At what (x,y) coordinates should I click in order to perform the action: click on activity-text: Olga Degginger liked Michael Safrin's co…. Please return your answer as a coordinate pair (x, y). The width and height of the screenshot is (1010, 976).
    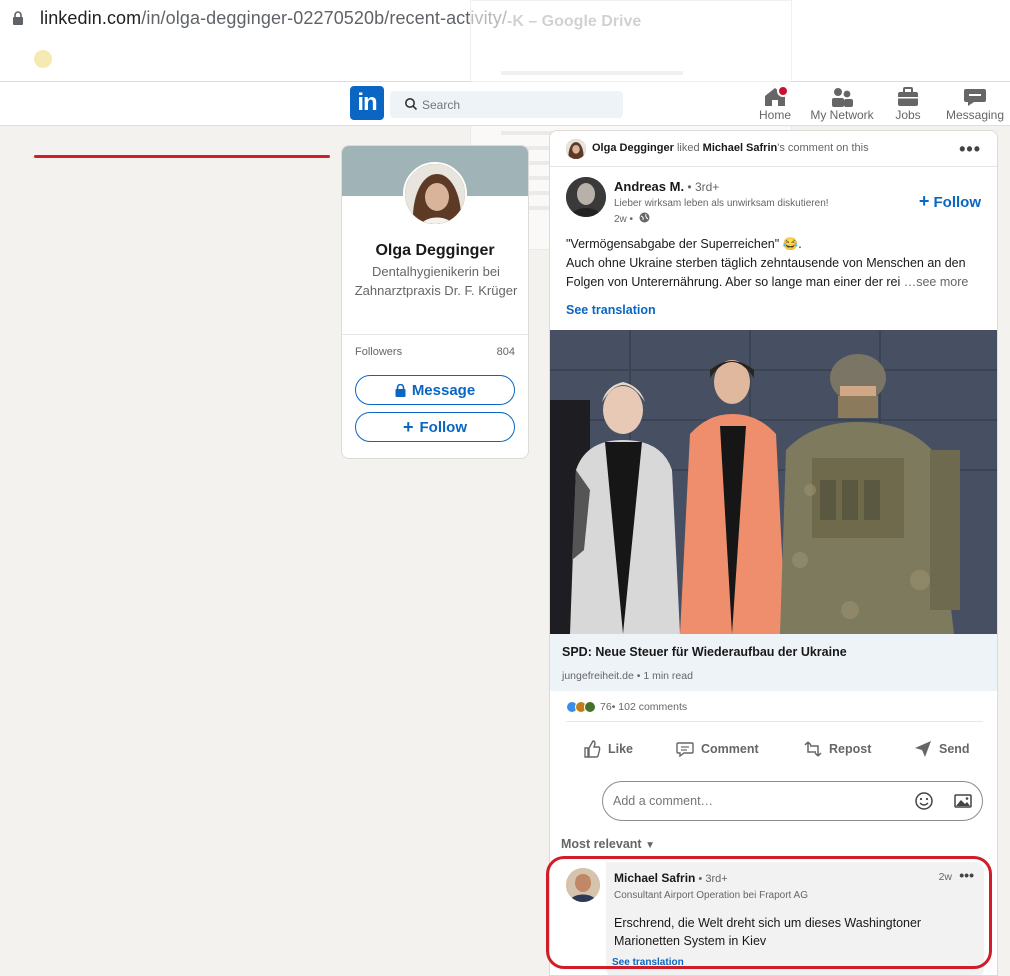
    Looking at the image, I should click on (730, 148).